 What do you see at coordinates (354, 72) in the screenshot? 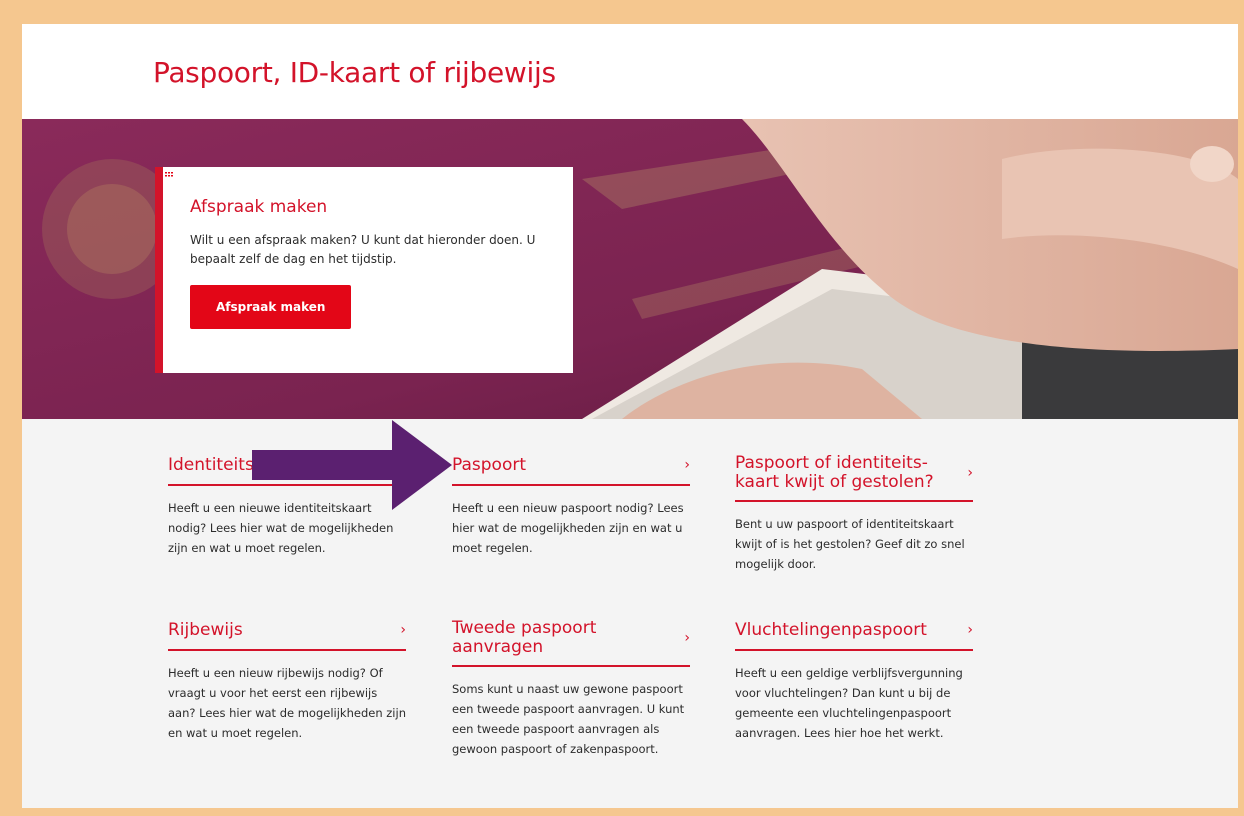
I see `page-title: Paspoort, ID-kaart of rijbewijs` at bounding box center [354, 72].